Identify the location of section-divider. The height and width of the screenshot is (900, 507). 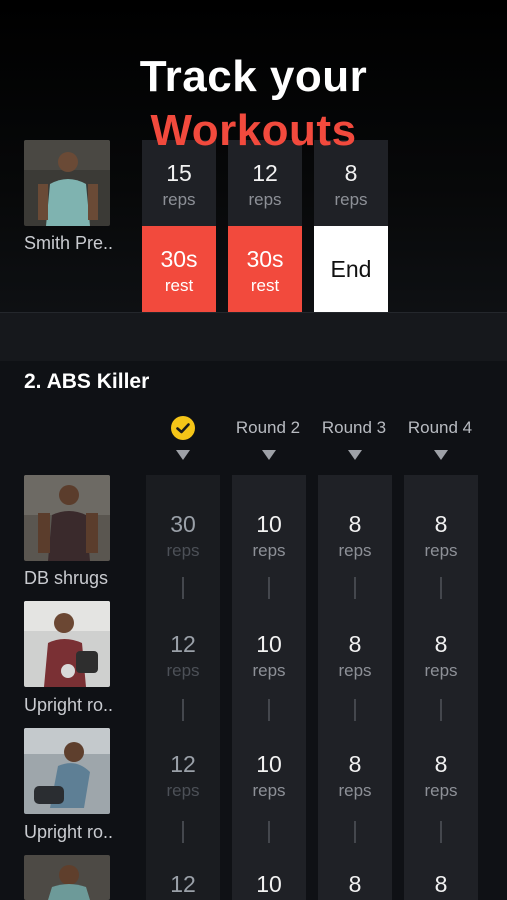
(253, 336).